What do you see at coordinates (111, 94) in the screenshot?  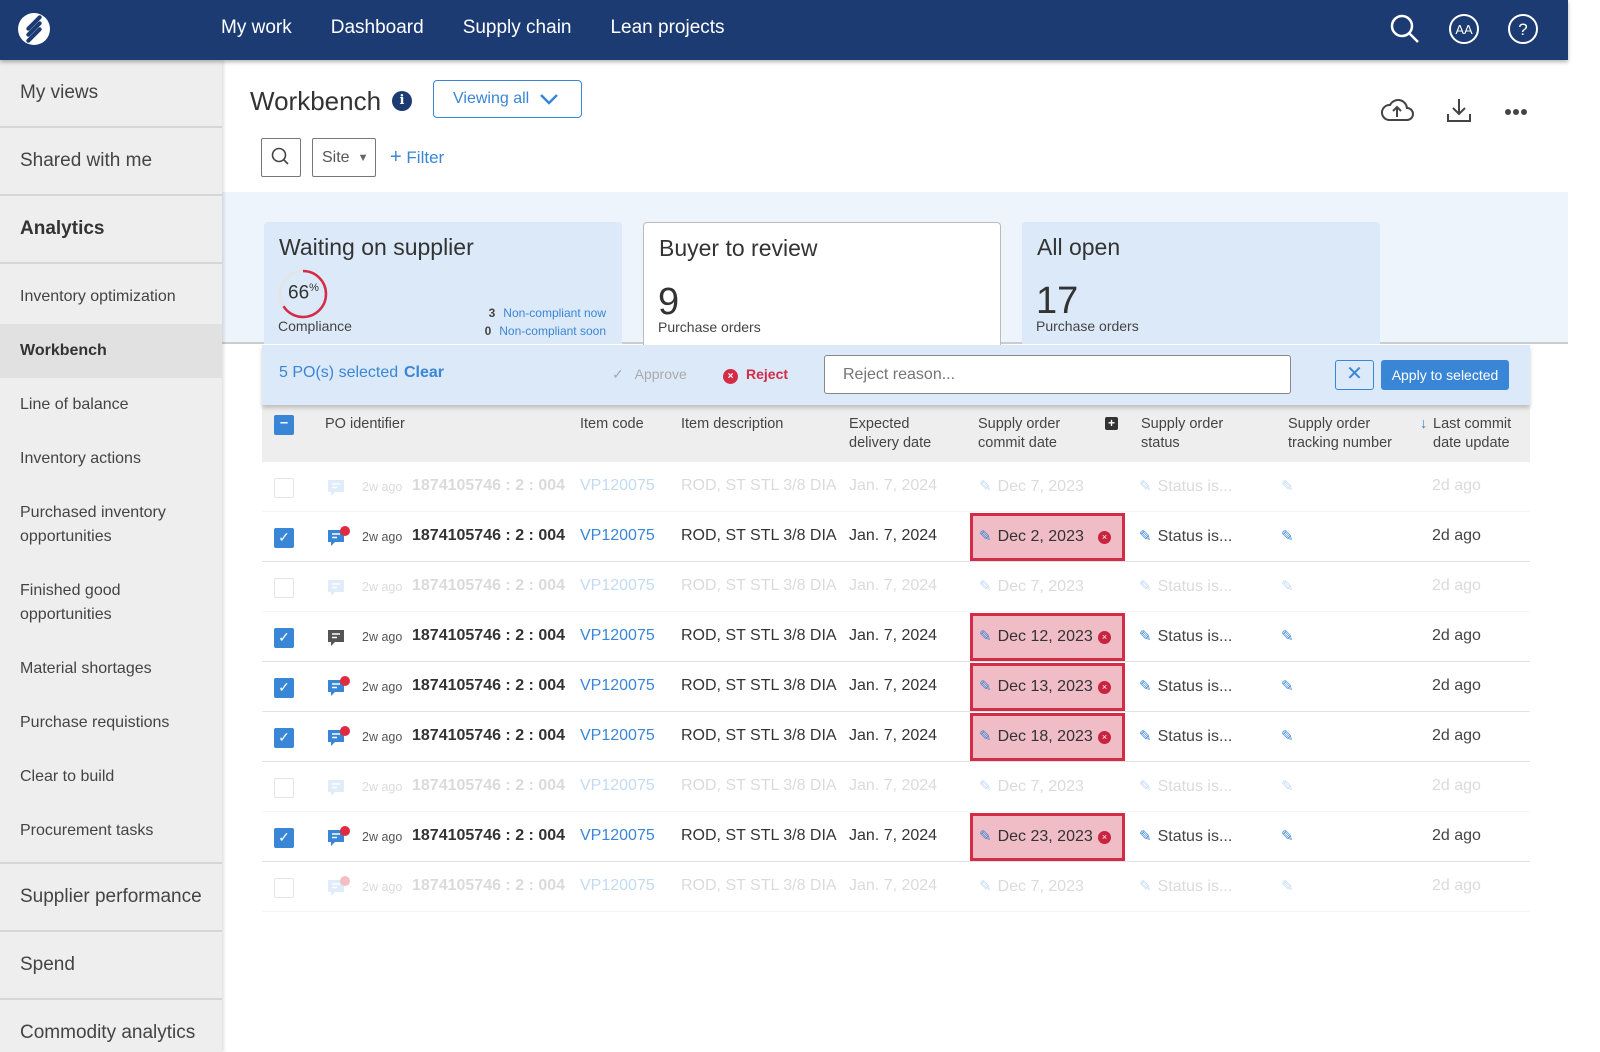 I see `sidebar-item-my-views: My views` at bounding box center [111, 94].